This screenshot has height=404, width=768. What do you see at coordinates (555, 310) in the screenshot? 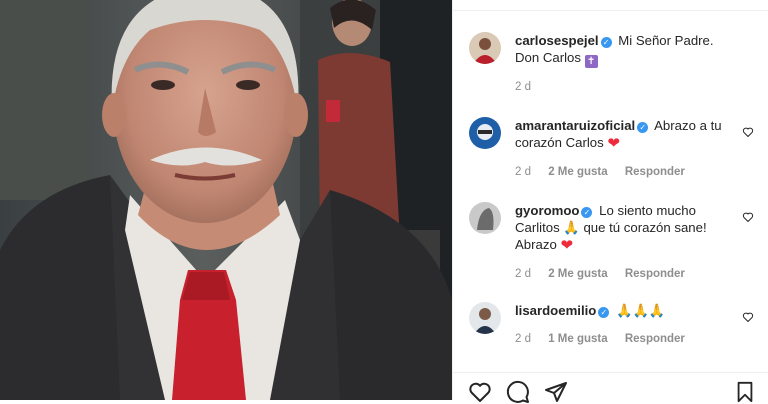
I see `username-link: lisardoemilio` at bounding box center [555, 310].